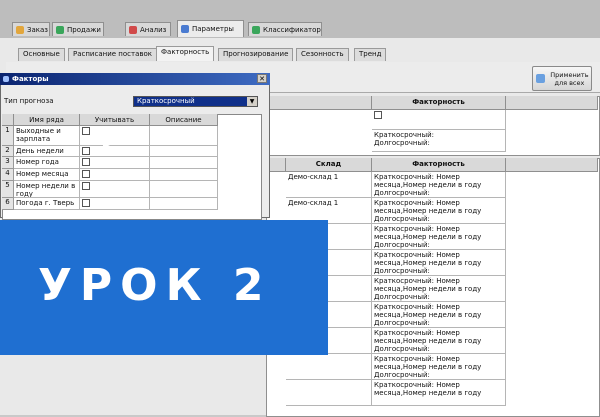 The width and height of the screenshot is (600, 417). What do you see at coordinates (47, 204) in the screenshot?
I see `factor-name-cell: Погода г. Тверь` at bounding box center [47, 204].